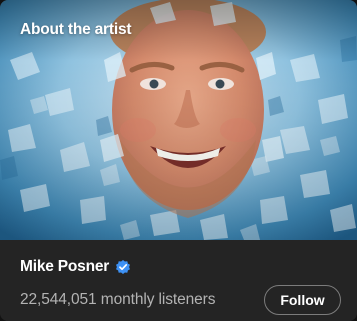 This screenshot has width=357, height=321. What do you see at coordinates (302, 300) in the screenshot?
I see `follow-button: Follow` at bounding box center [302, 300].